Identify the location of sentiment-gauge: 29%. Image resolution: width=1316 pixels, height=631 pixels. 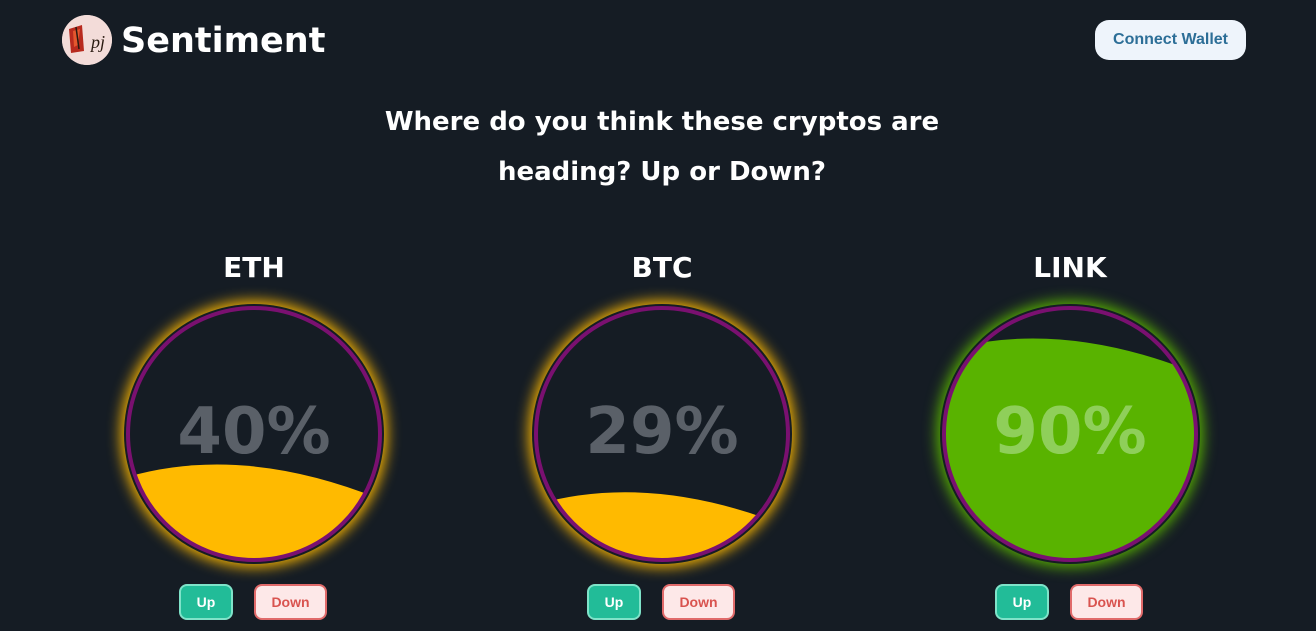
(662, 434).